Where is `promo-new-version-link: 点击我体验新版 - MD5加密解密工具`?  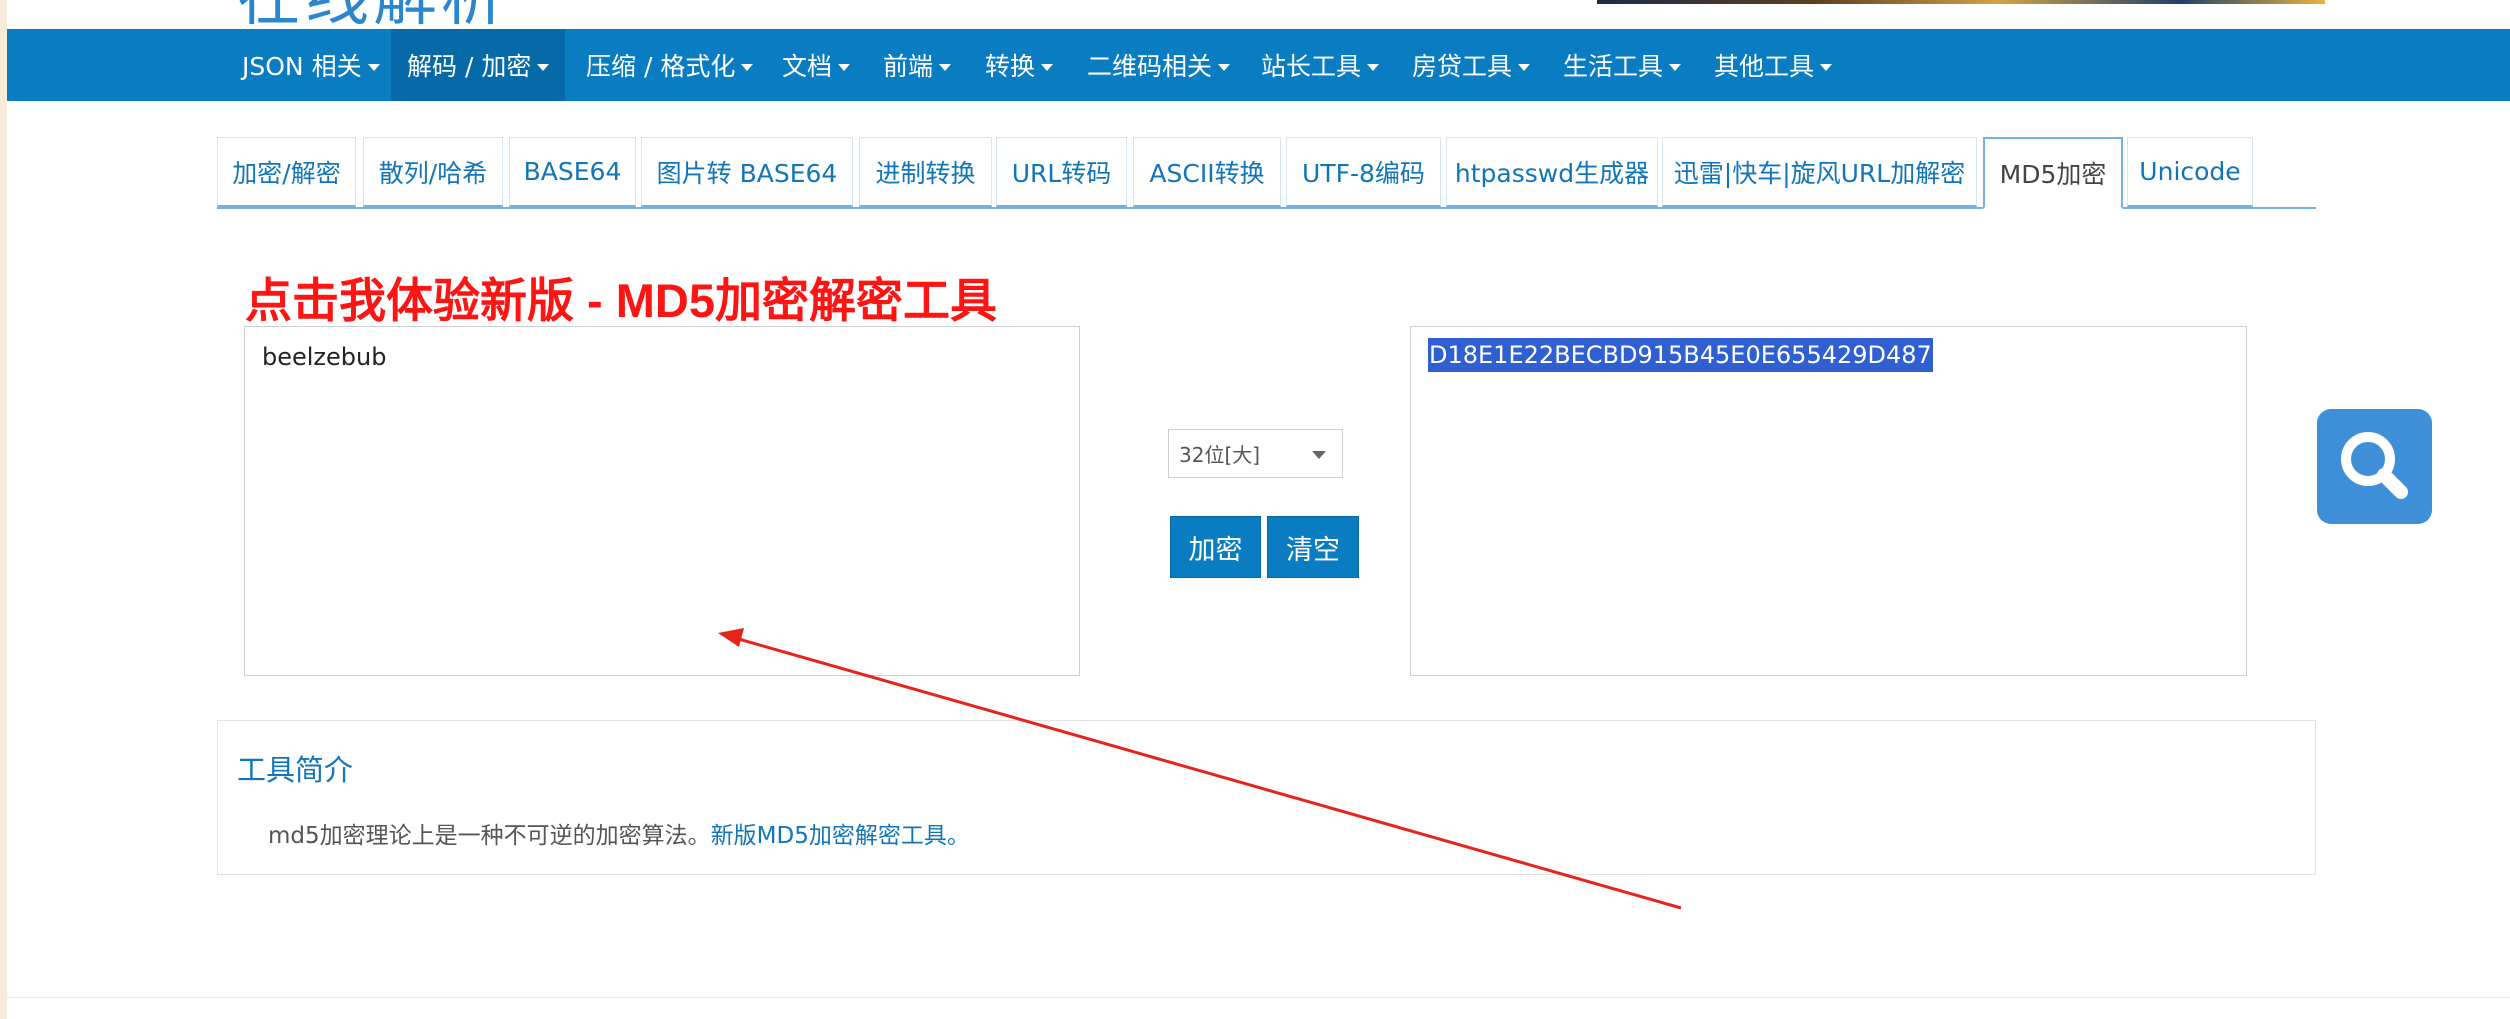 promo-new-version-link: 点击我体验新版 - MD5加密解密工具 is located at coordinates (621, 296).